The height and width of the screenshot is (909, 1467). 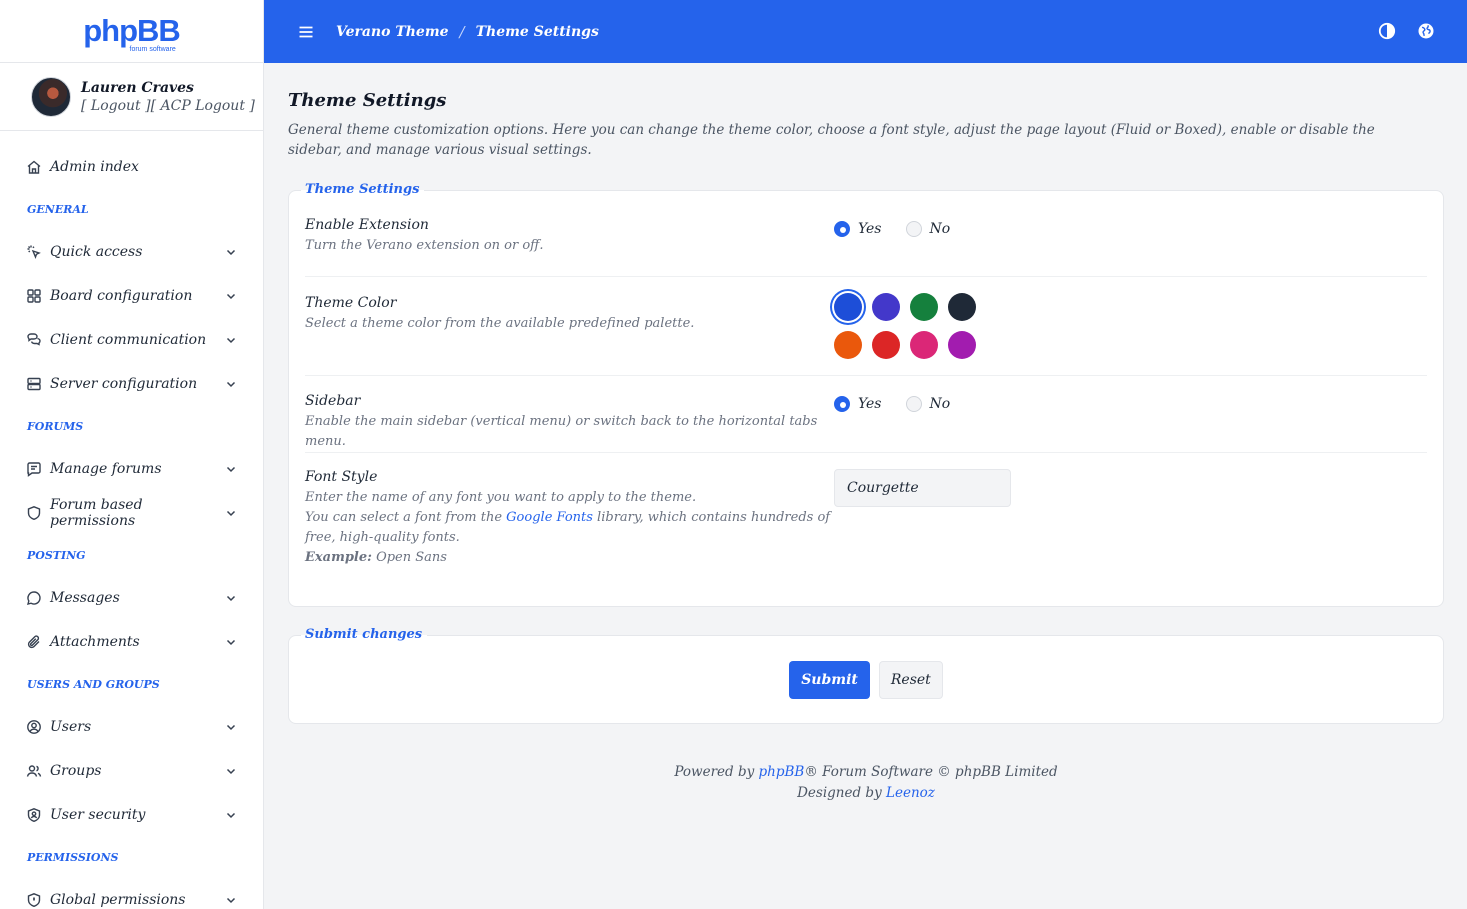 What do you see at coordinates (98, 815) in the screenshot?
I see `sidebar-item-label: User security` at bounding box center [98, 815].